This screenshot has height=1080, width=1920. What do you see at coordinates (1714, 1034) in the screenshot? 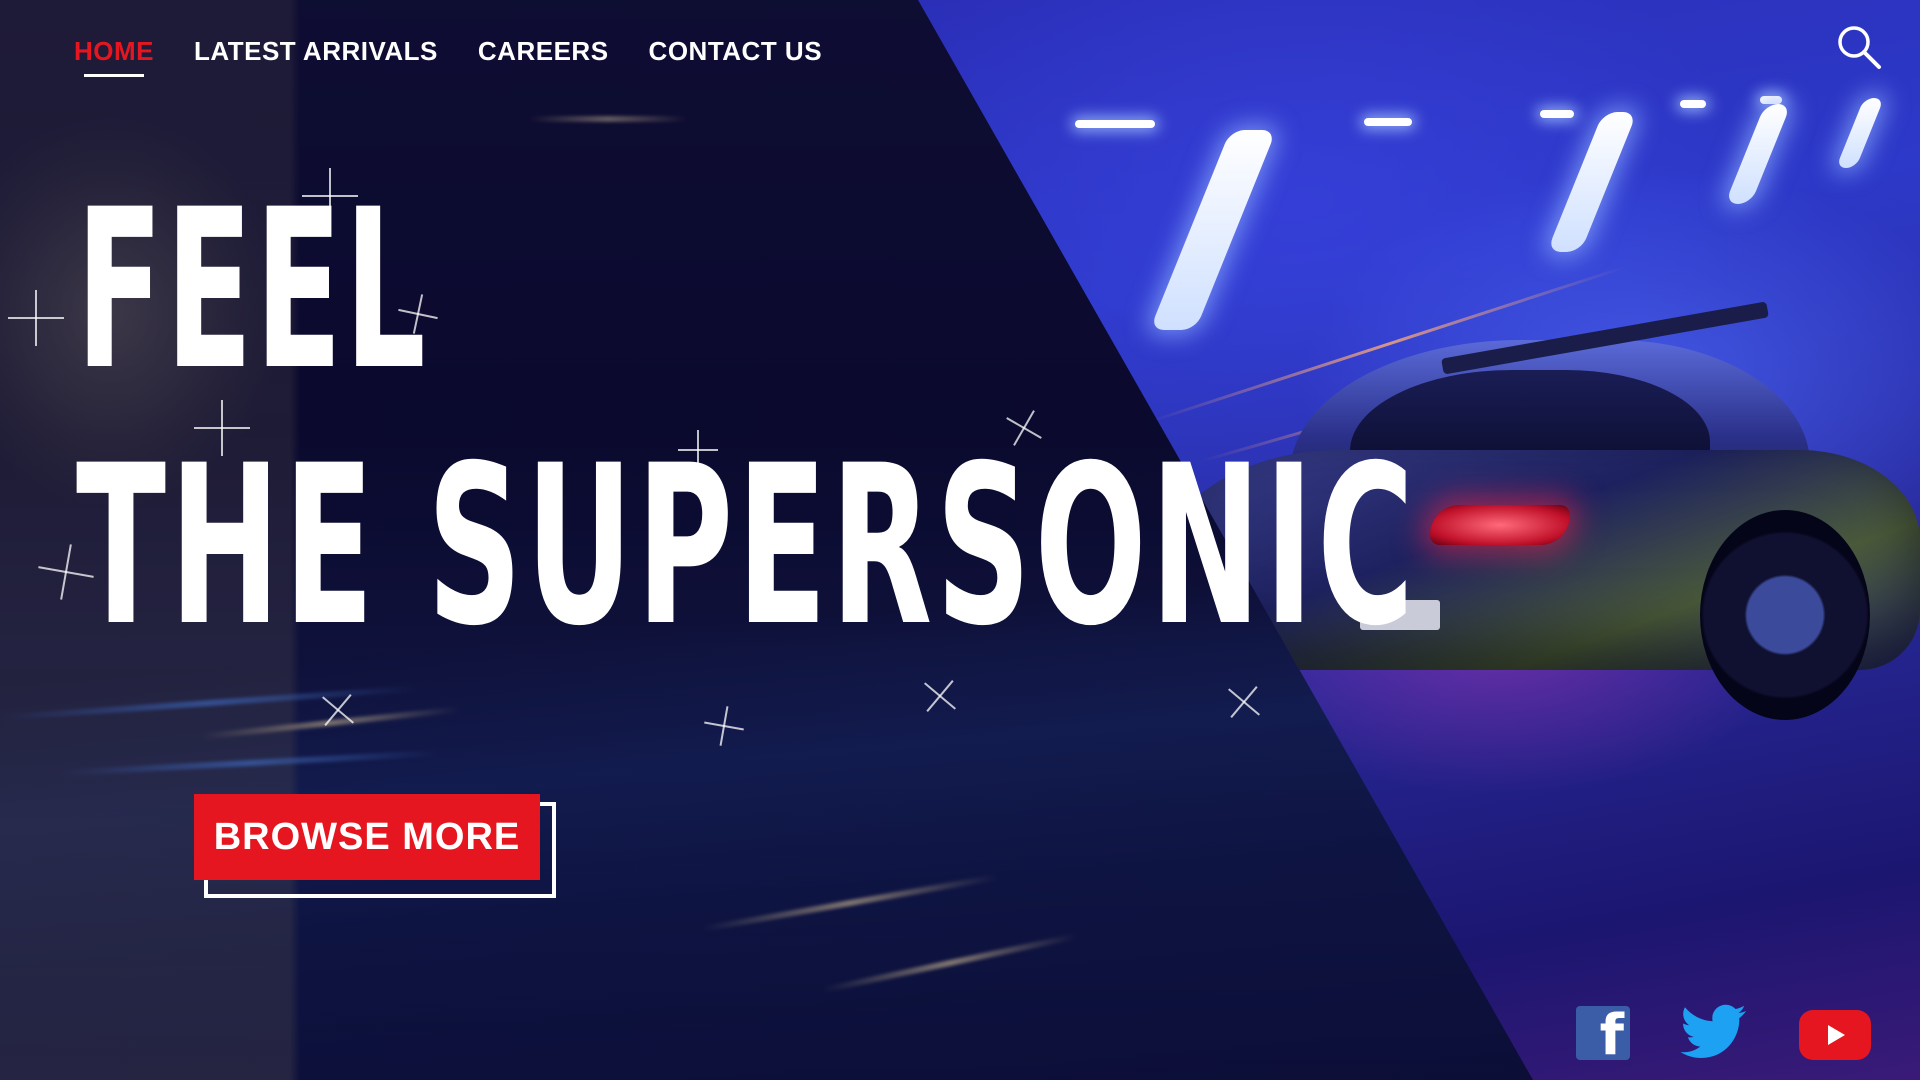
I see `twitter-icon` at bounding box center [1714, 1034].